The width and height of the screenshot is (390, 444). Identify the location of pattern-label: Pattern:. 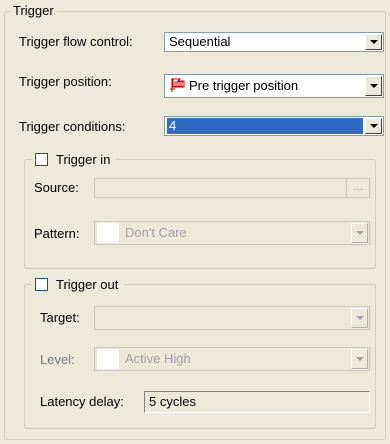
(57, 233).